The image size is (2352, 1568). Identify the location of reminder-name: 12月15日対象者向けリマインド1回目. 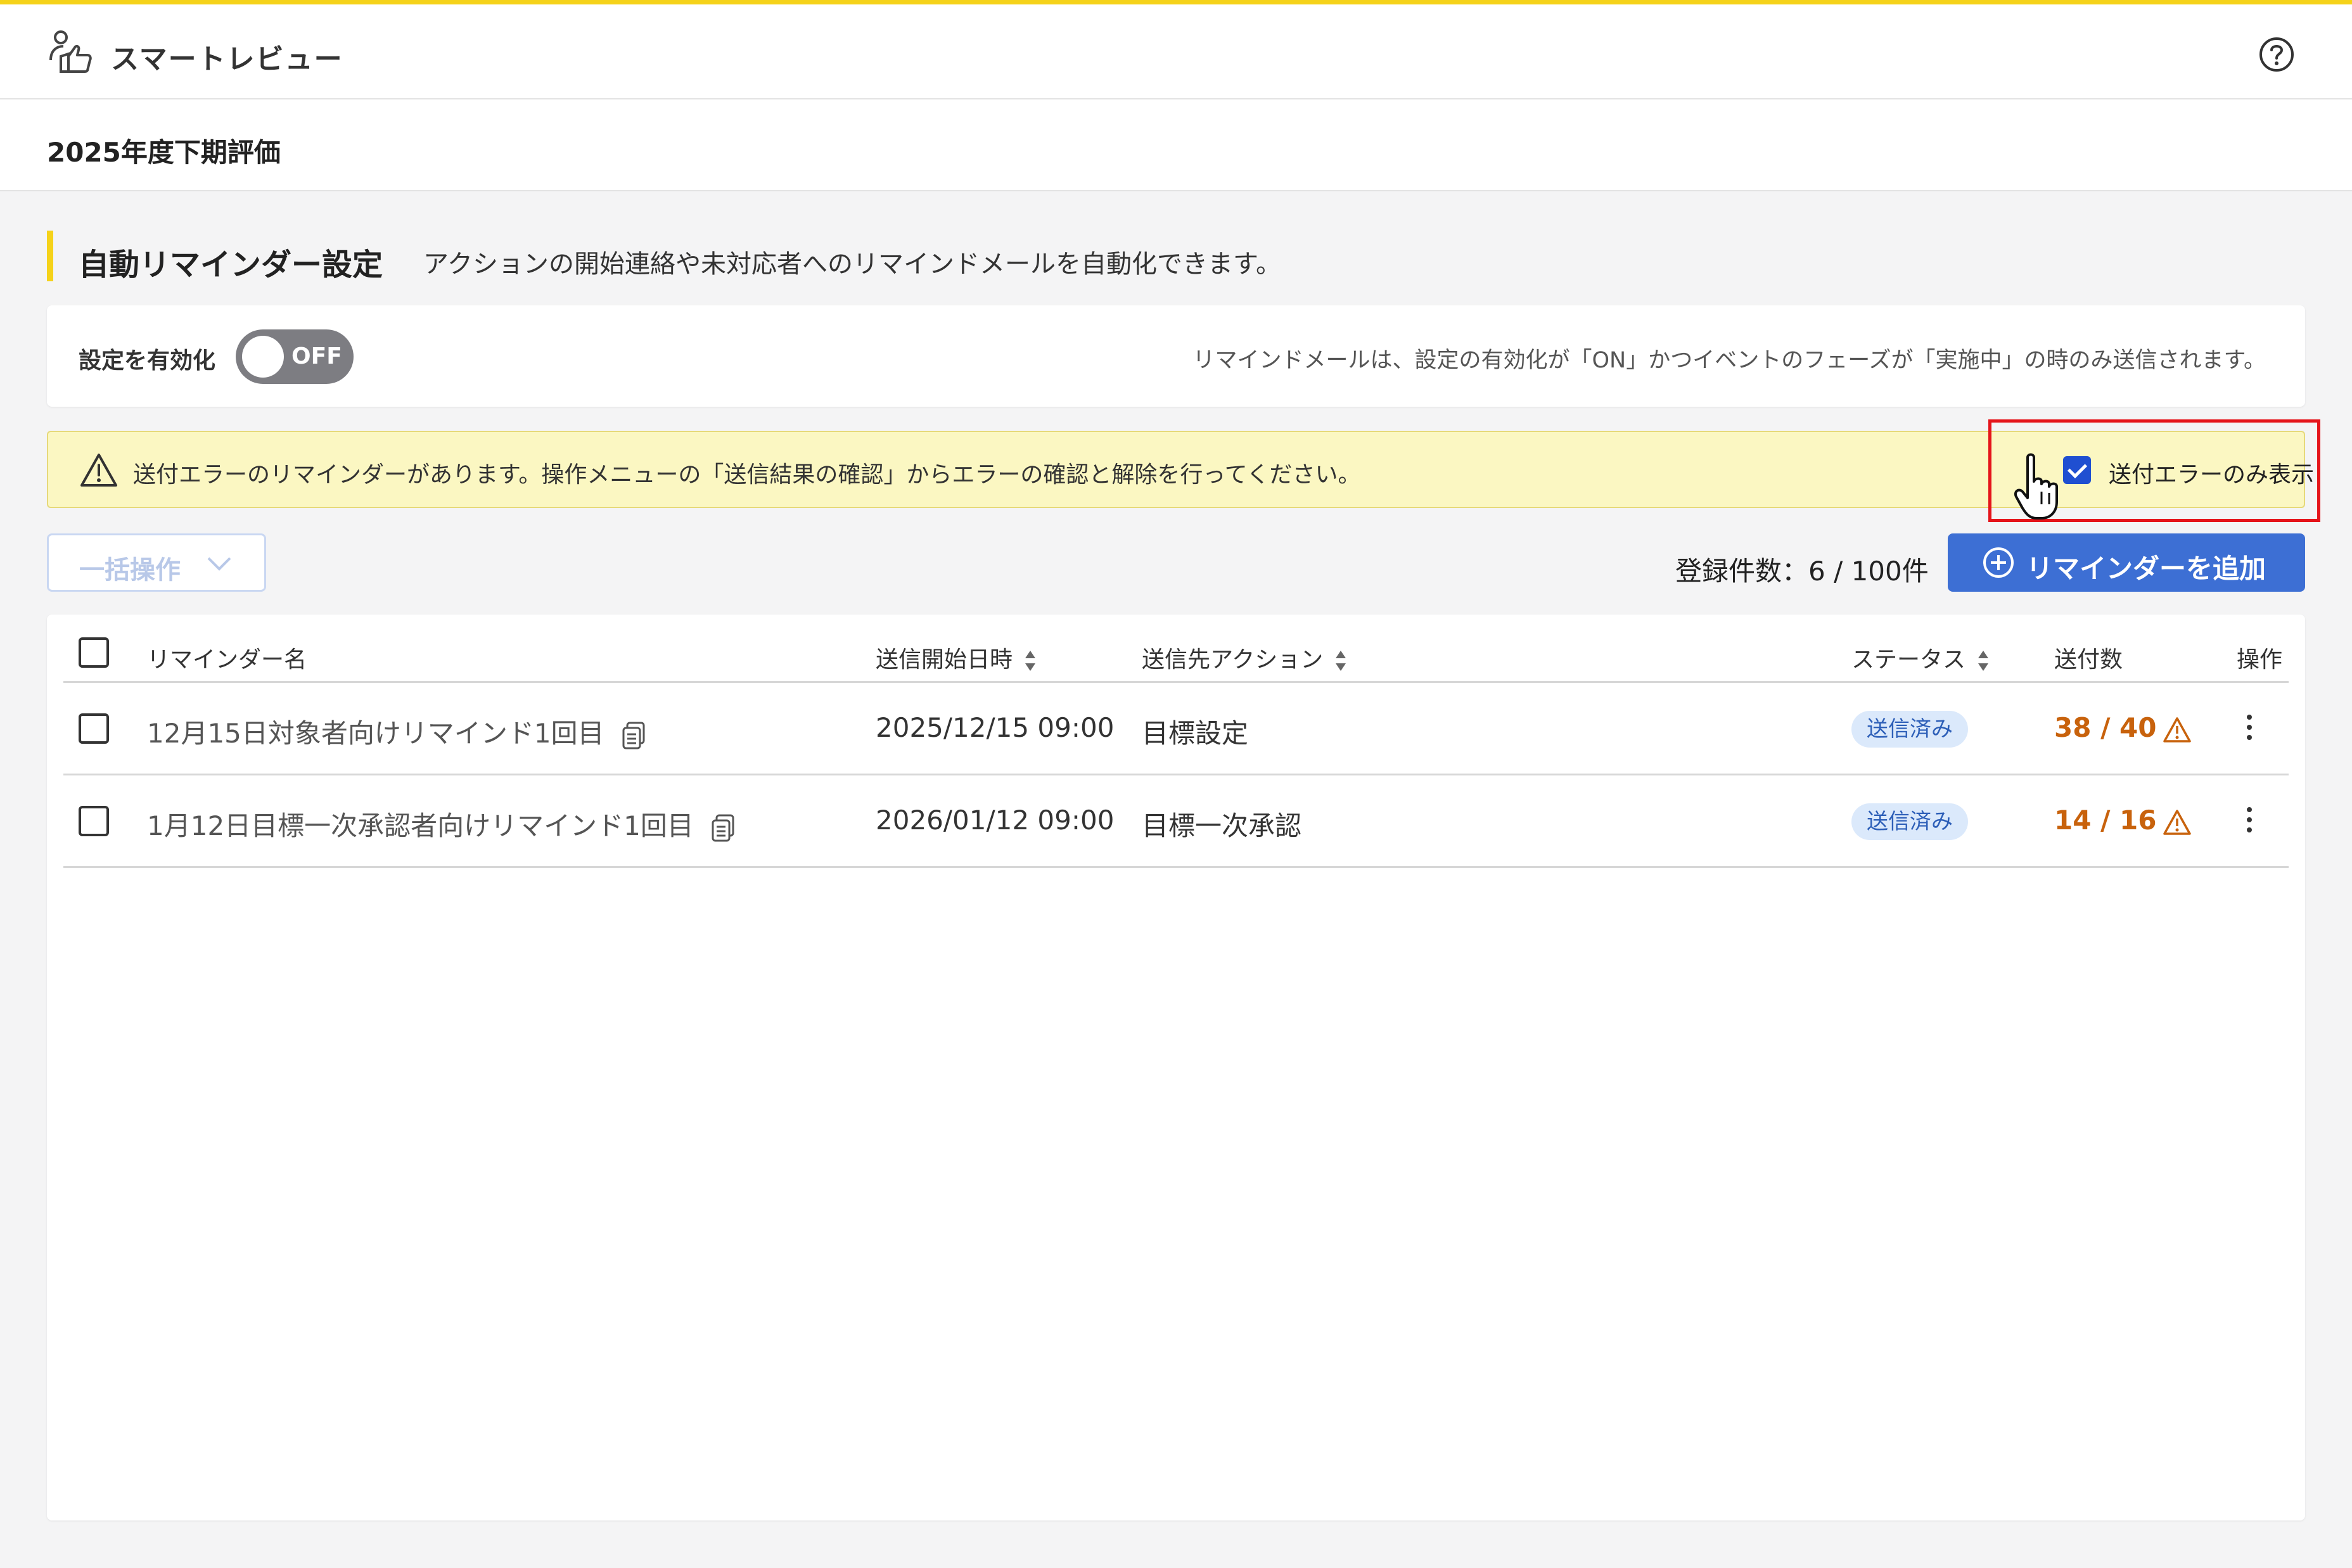
(375, 733).